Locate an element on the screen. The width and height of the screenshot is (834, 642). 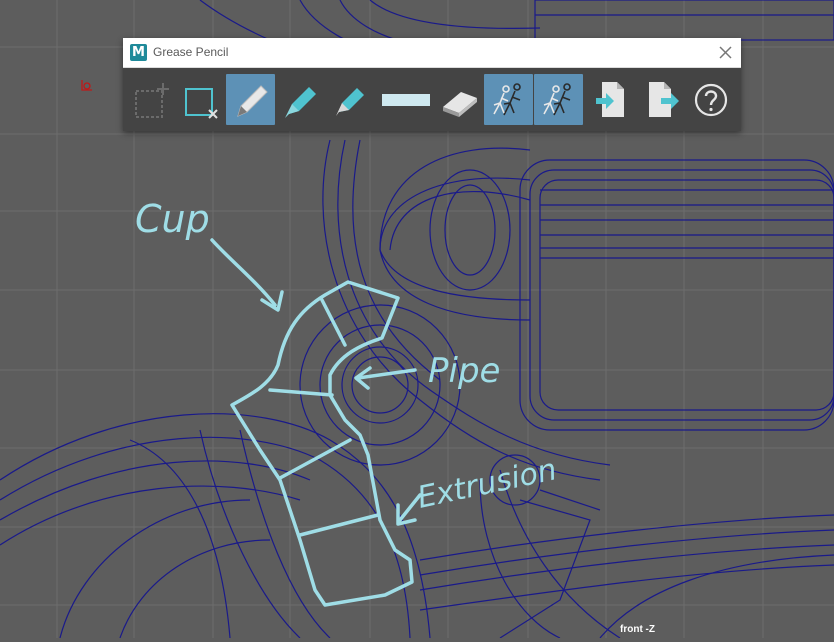
brush-size-slider-icon is located at coordinates (406, 100).